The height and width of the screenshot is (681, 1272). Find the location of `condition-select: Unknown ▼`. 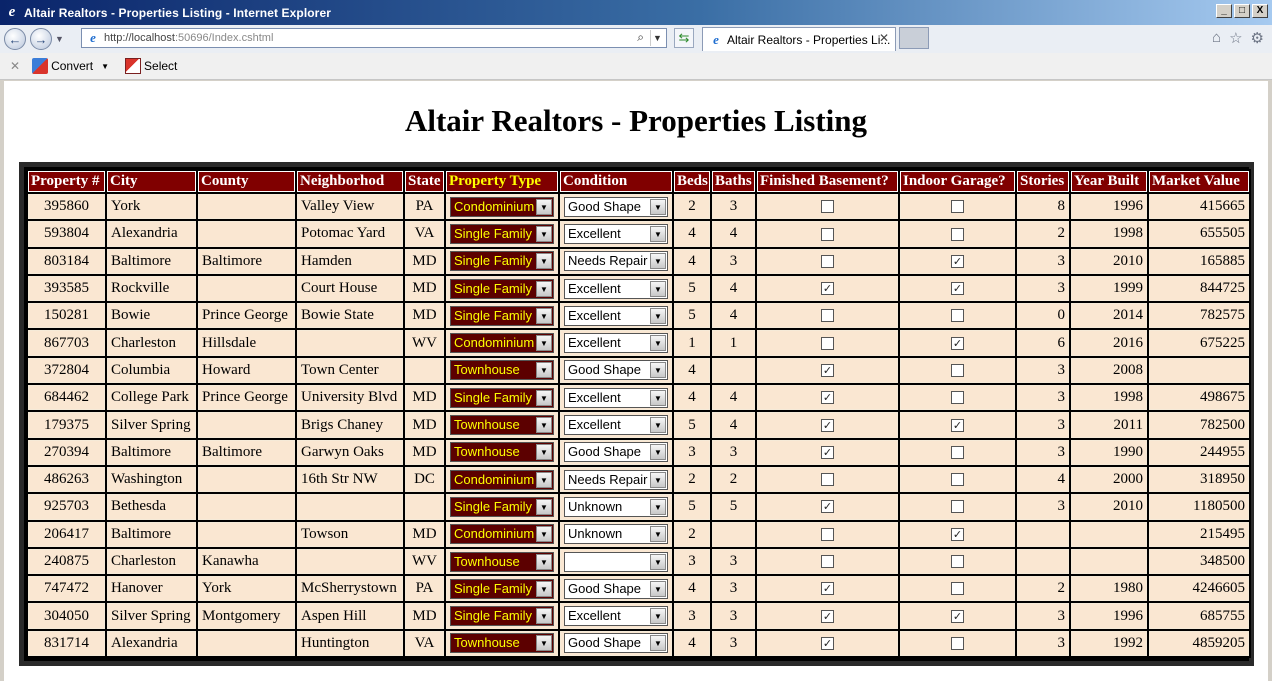

condition-select: Unknown ▼ is located at coordinates (616, 506).